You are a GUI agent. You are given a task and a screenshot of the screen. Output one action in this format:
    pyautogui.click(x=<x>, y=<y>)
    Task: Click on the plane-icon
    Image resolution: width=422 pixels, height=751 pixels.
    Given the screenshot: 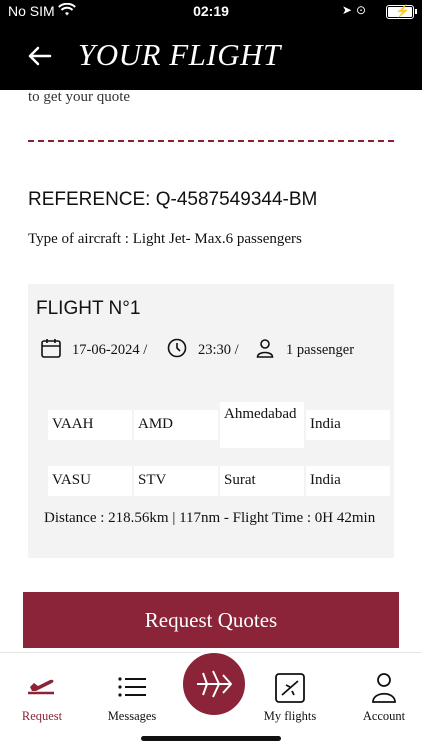 What is the action you would take?
    pyautogui.click(x=214, y=684)
    